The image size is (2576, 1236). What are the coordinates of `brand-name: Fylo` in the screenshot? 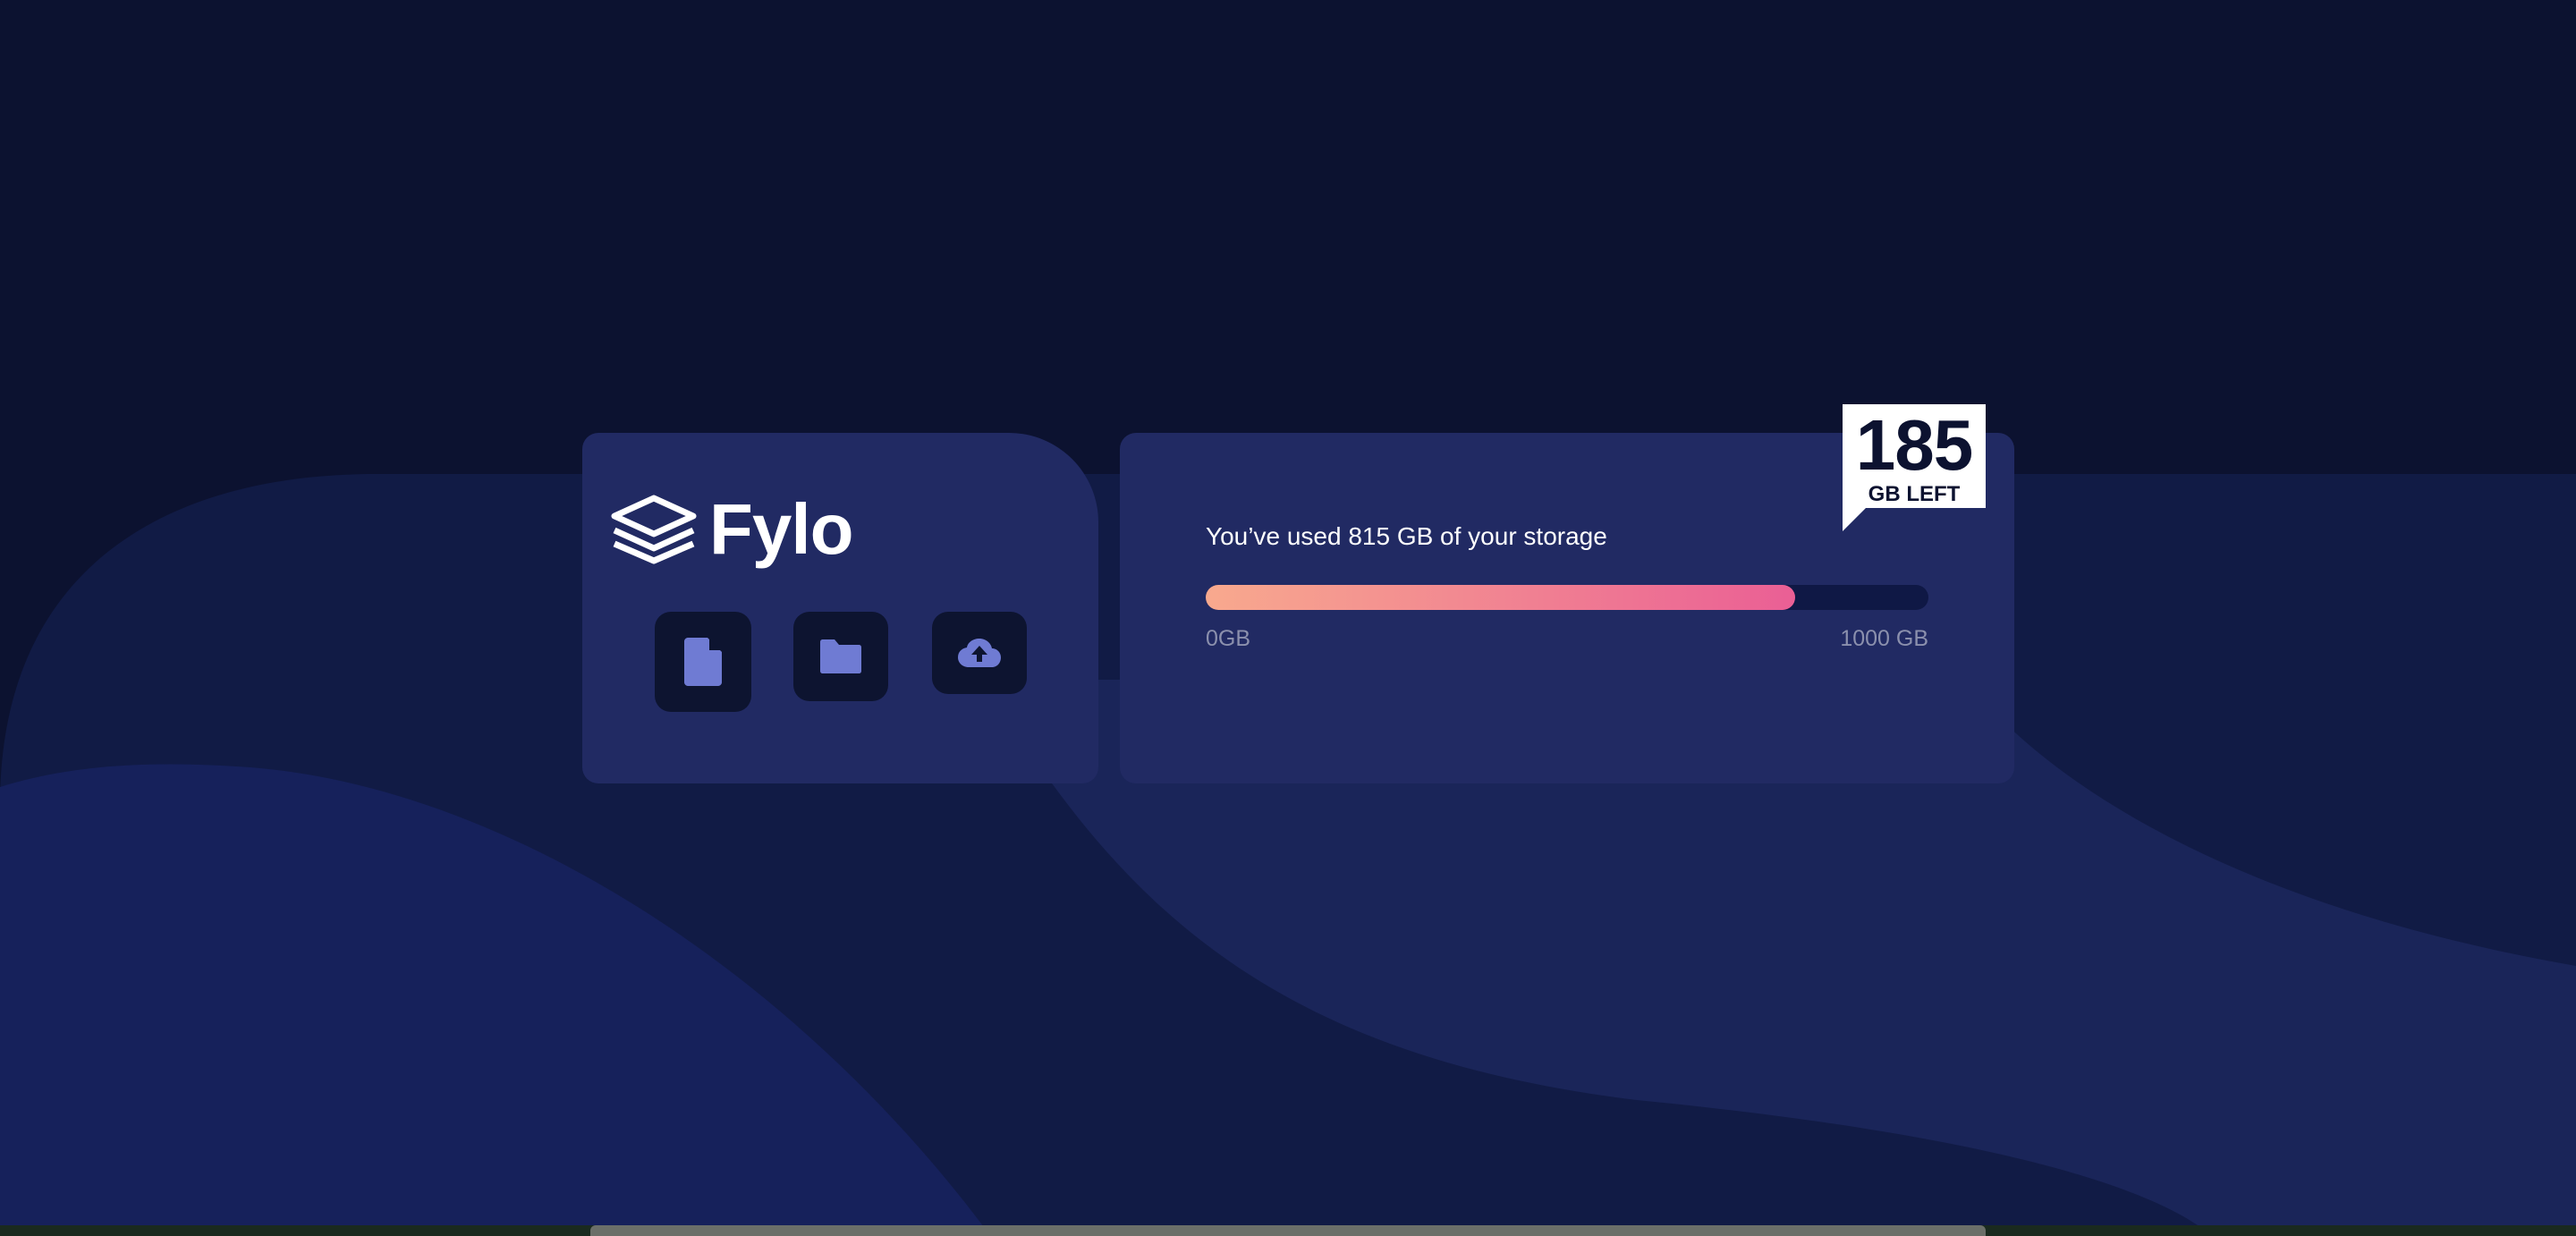 It's located at (781, 529).